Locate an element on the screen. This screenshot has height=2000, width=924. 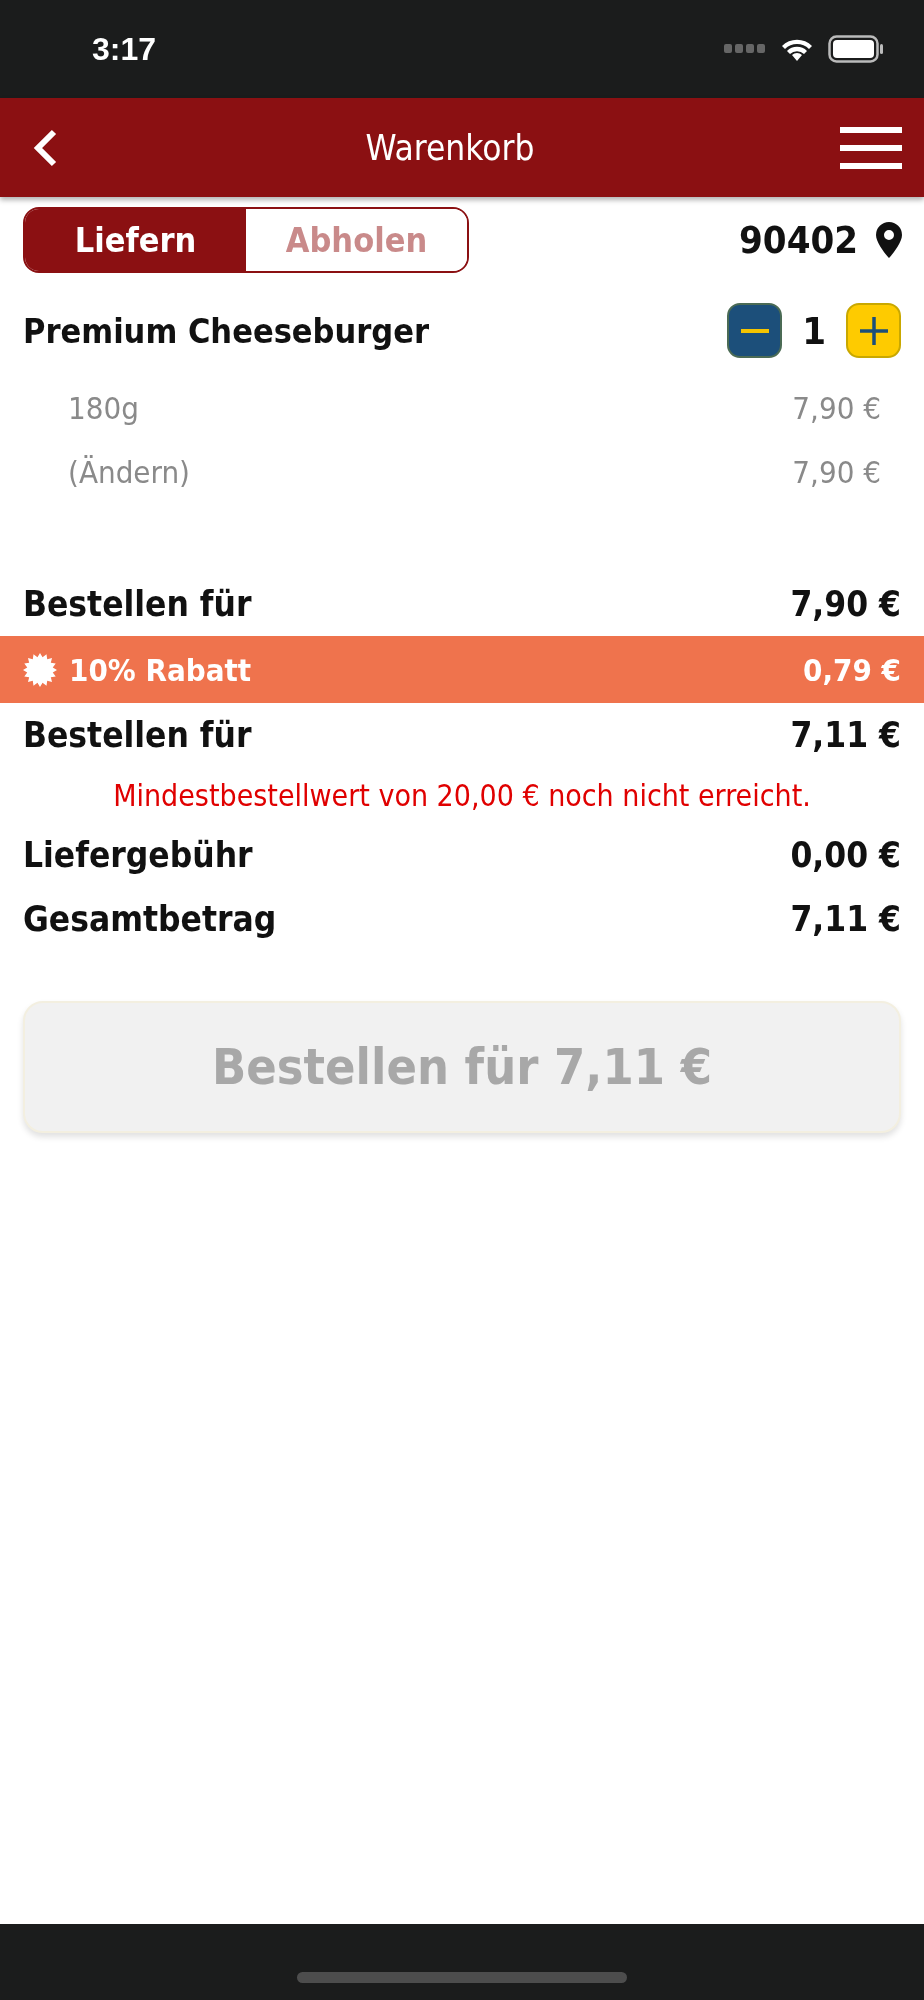
product-name: Premium Cheeseburger is located at coordinates (226, 330).